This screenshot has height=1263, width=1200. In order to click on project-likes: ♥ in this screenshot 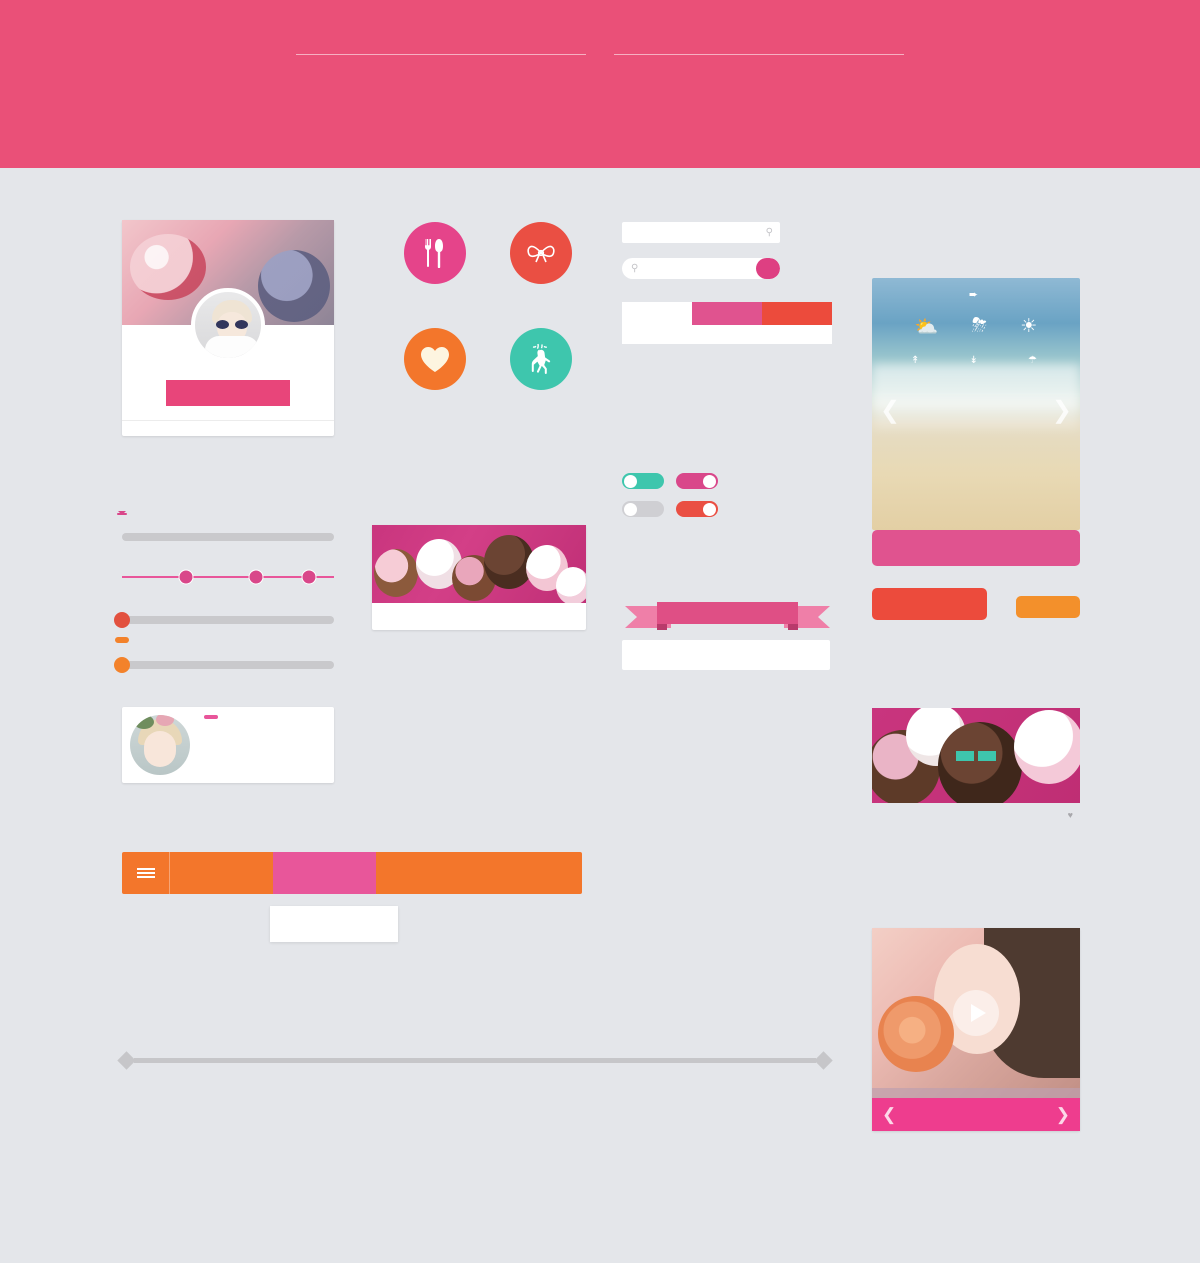, I will do `click(1073, 815)`.